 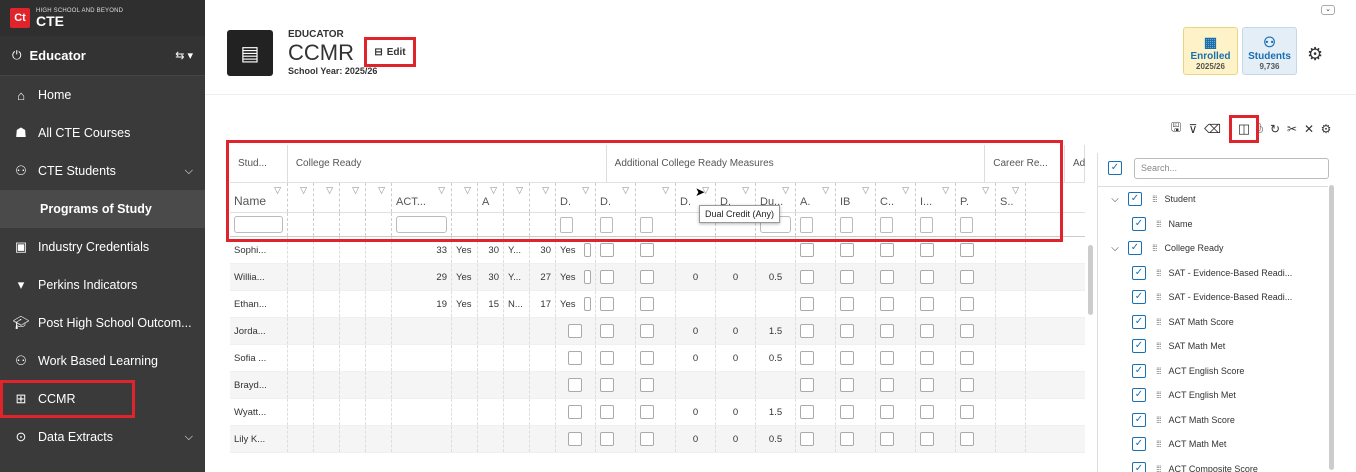 What do you see at coordinates (1212, 129) in the screenshot?
I see `clear-filter-icon: ⌫` at bounding box center [1212, 129].